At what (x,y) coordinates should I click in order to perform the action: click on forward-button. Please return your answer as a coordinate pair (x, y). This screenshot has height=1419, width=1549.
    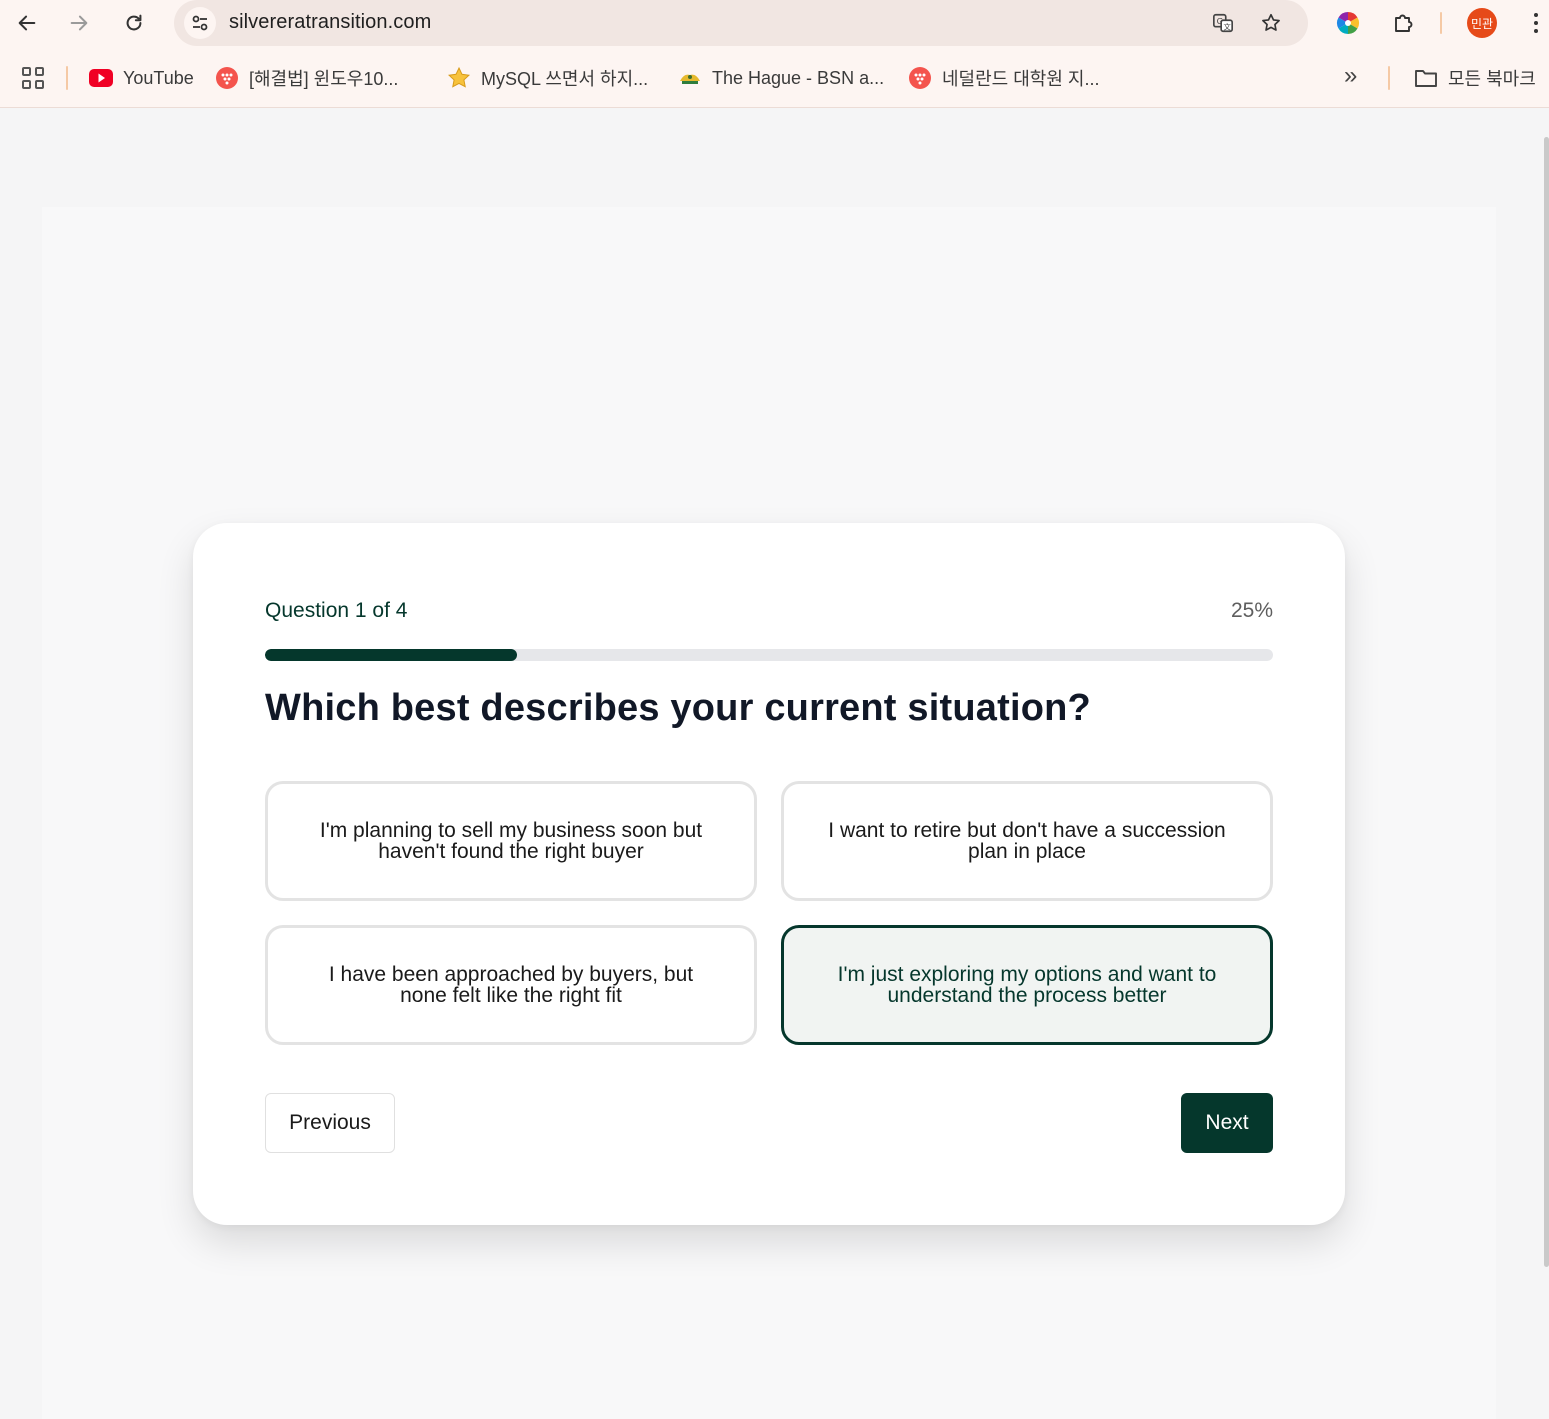
    Looking at the image, I should click on (79, 23).